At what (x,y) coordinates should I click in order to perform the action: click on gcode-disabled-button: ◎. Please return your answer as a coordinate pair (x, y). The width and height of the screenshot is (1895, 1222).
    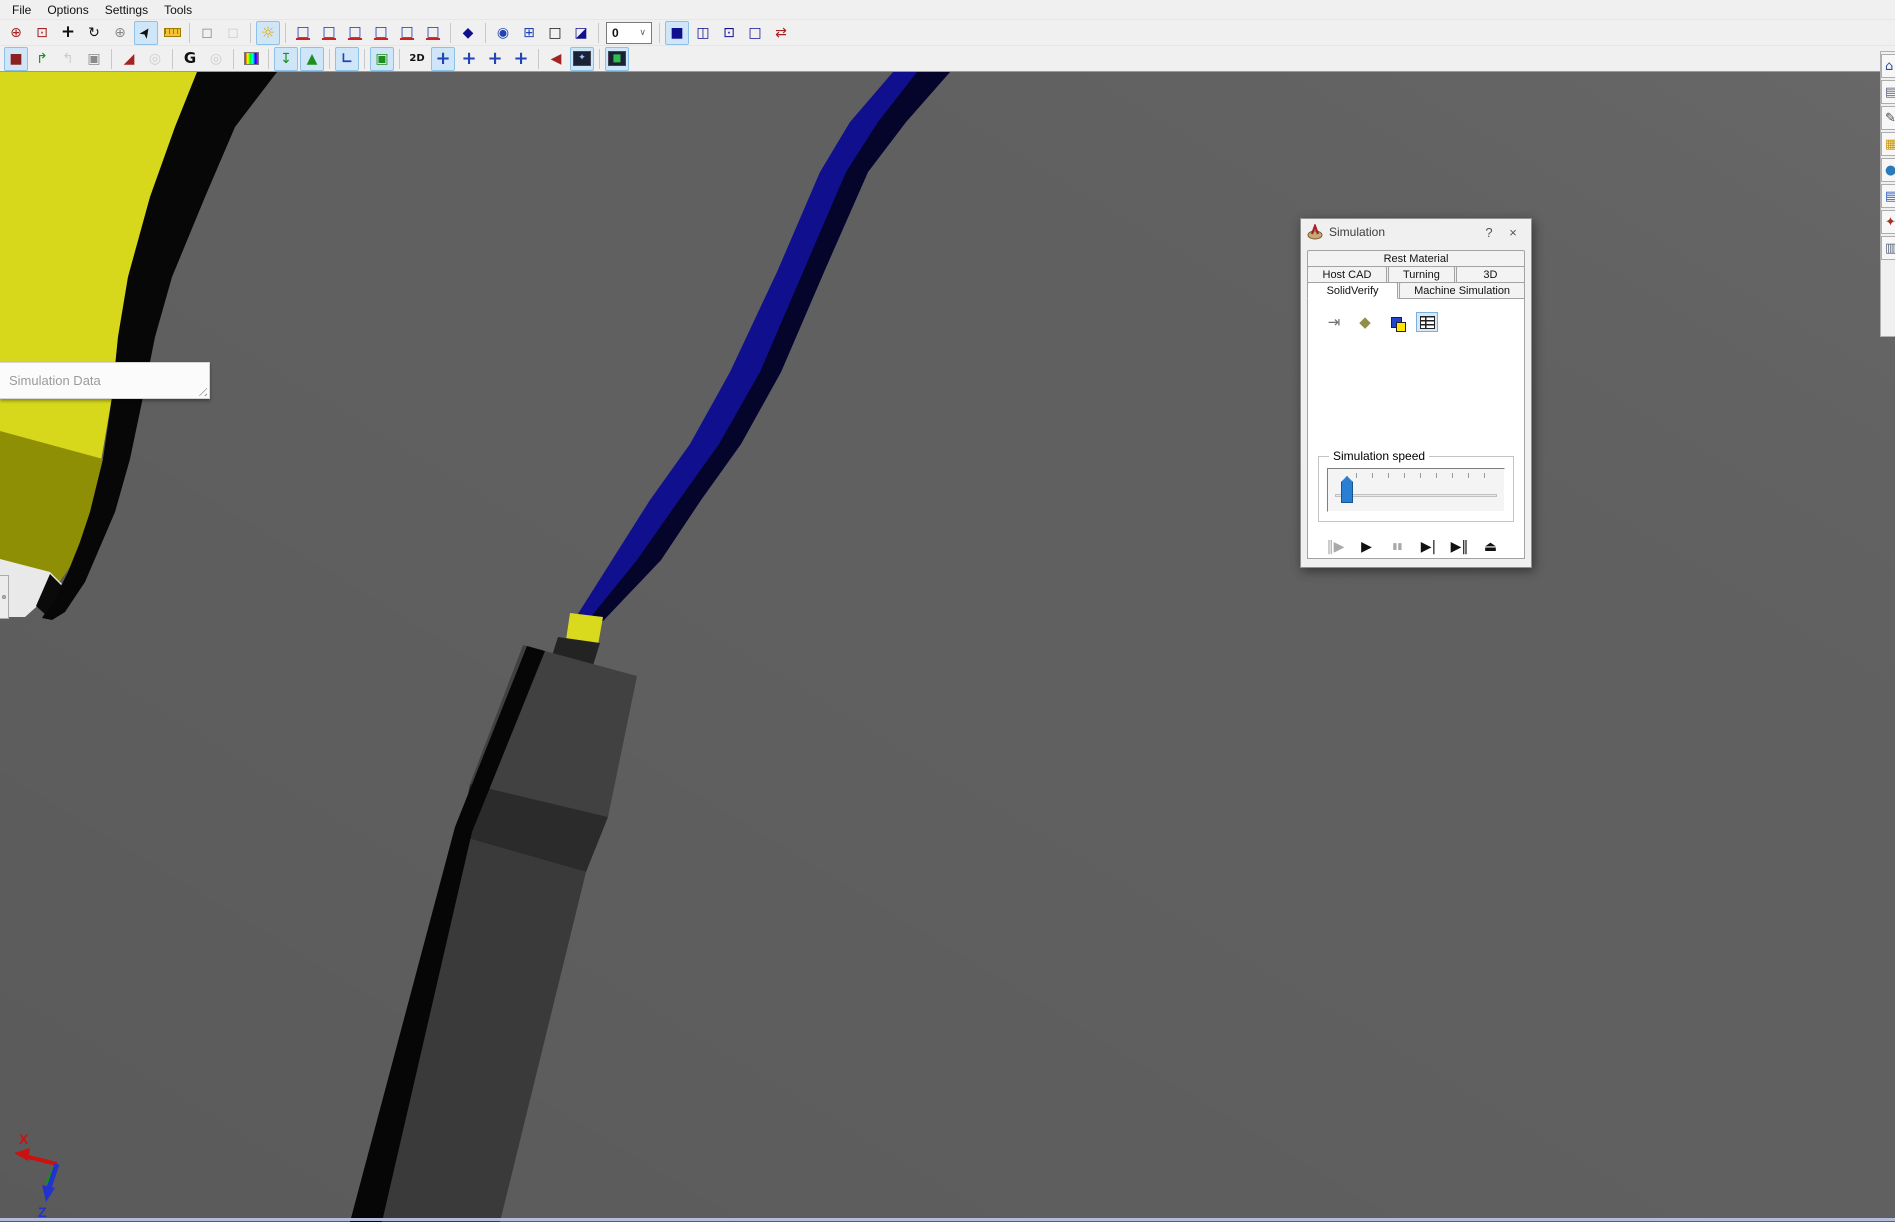
    Looking at the image, I should click on (216, 59).